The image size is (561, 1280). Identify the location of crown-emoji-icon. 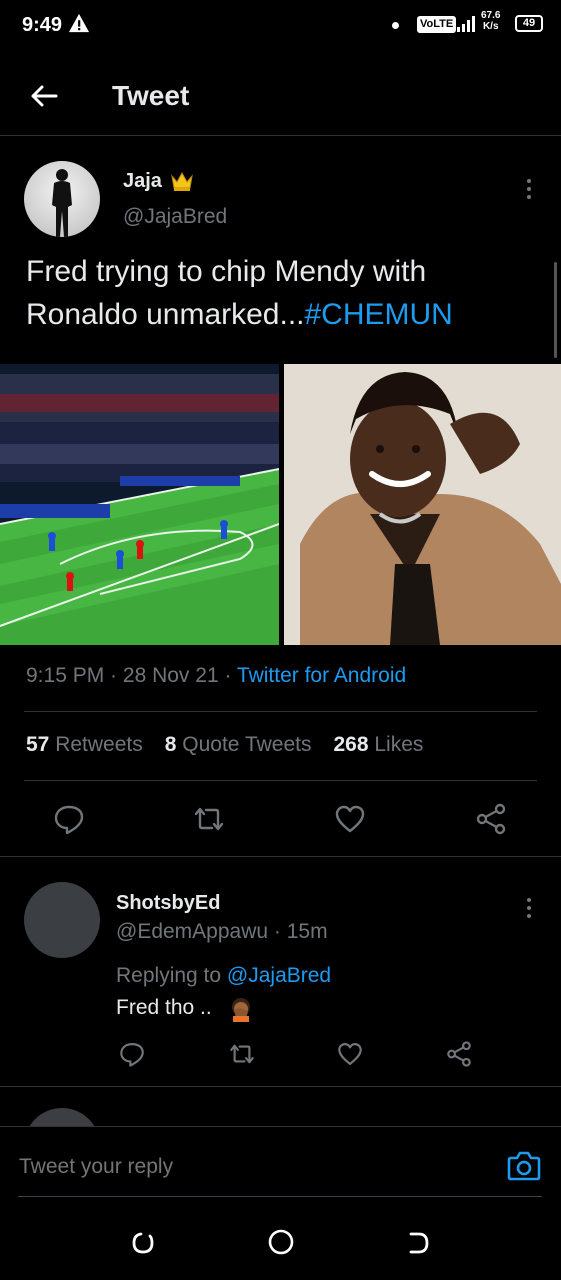
(182, 181).